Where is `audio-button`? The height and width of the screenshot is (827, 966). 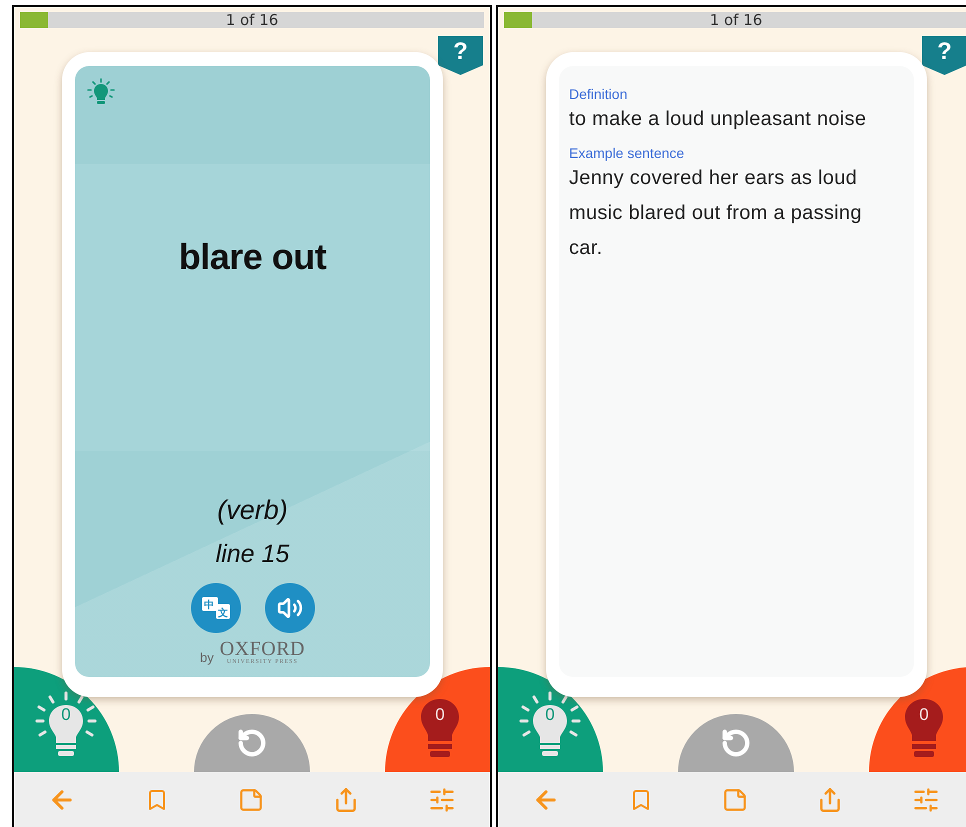
audio-button is located at coordinates (289, 608).